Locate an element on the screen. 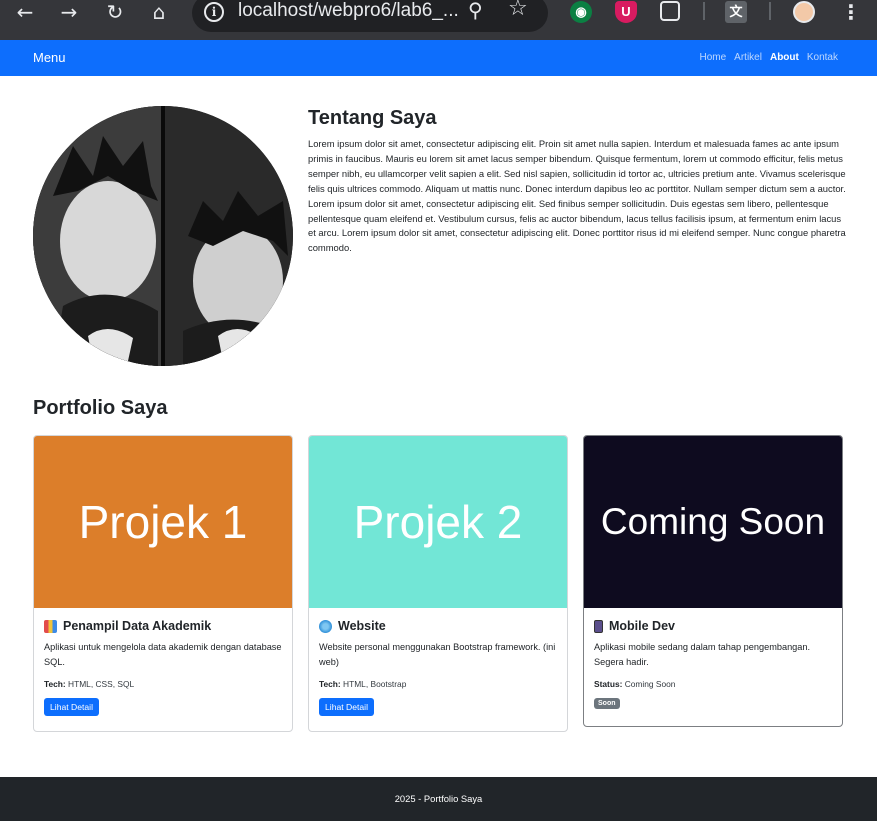  card-meta-value: Coming Soon is located at coordinates (650, 684).